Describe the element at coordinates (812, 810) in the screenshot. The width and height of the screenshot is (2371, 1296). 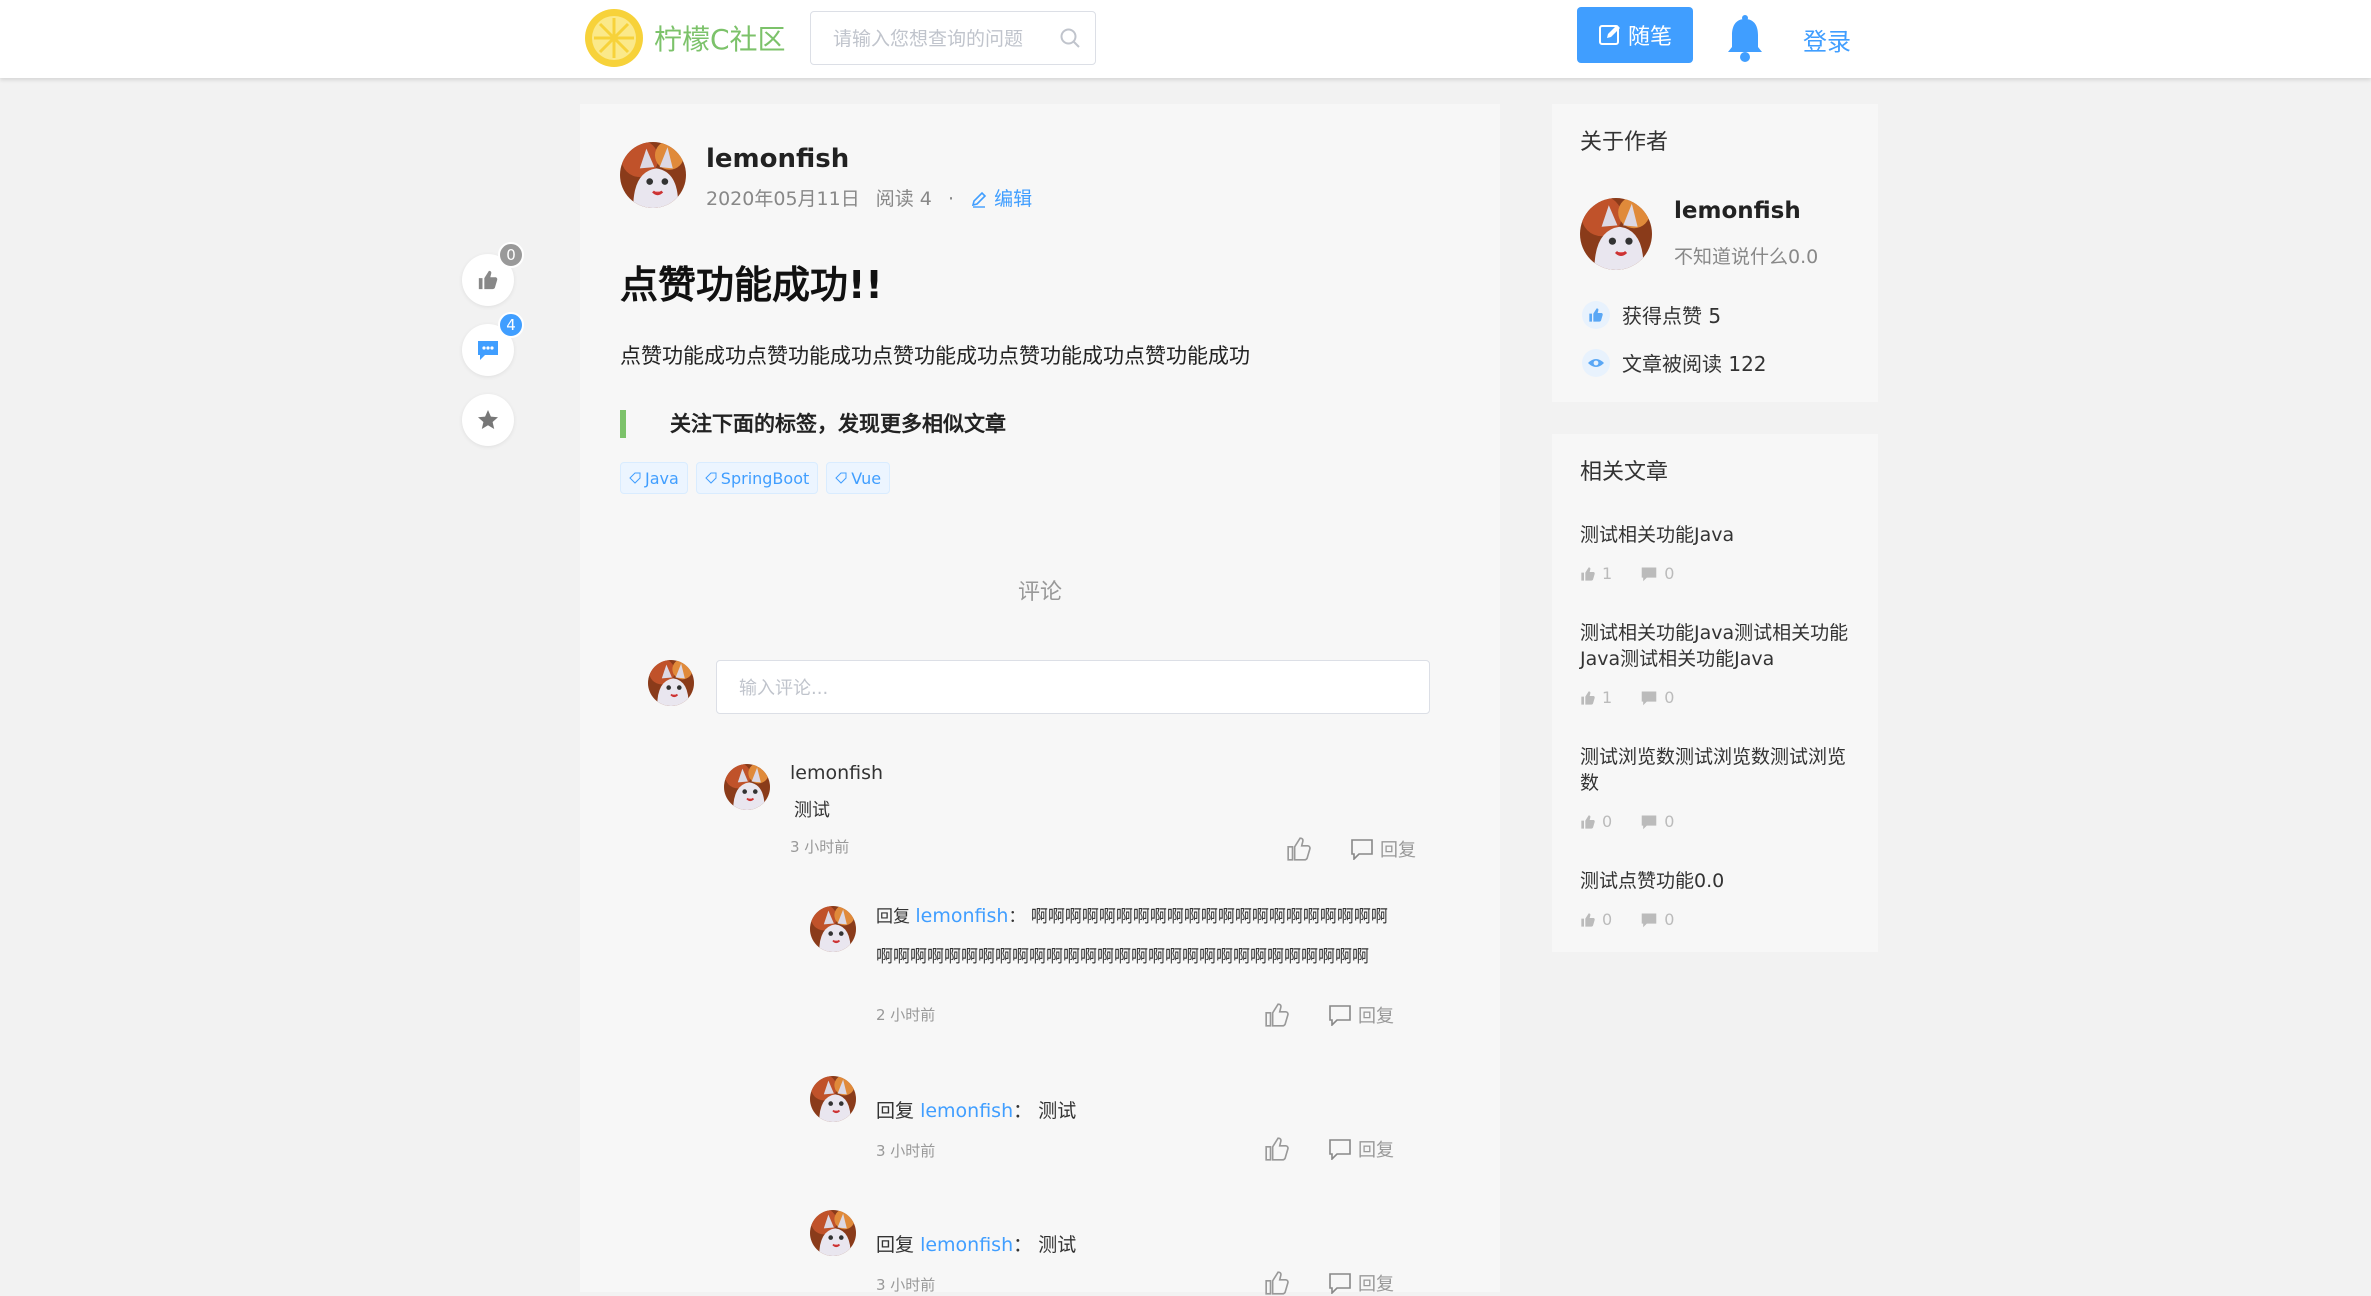
I see `comment-text: 测试` at that location.